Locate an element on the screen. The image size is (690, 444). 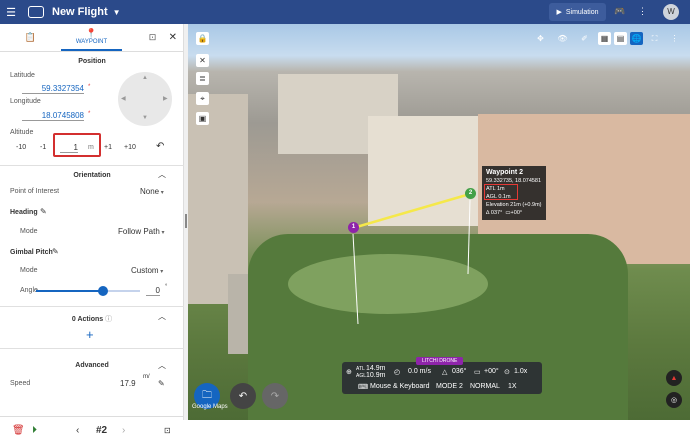
edit-speed-icon: ✎ is located at coordinates (161, 383).